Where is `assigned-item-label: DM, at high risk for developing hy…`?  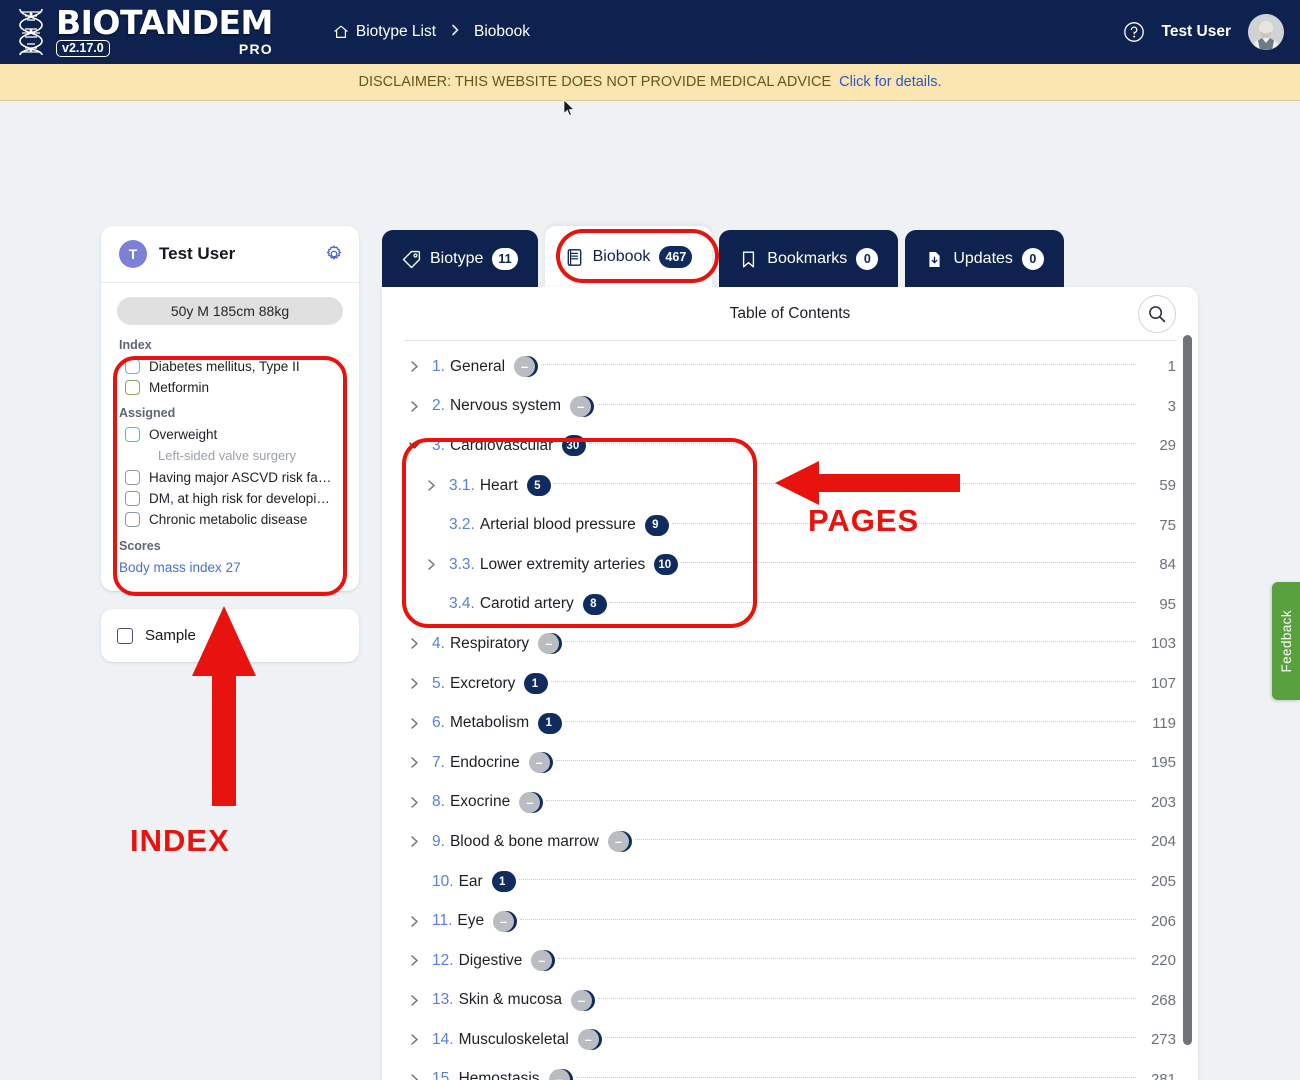
assigned-item-label: DM, at high risk for developing hy… is located at coordinates (241, 498).